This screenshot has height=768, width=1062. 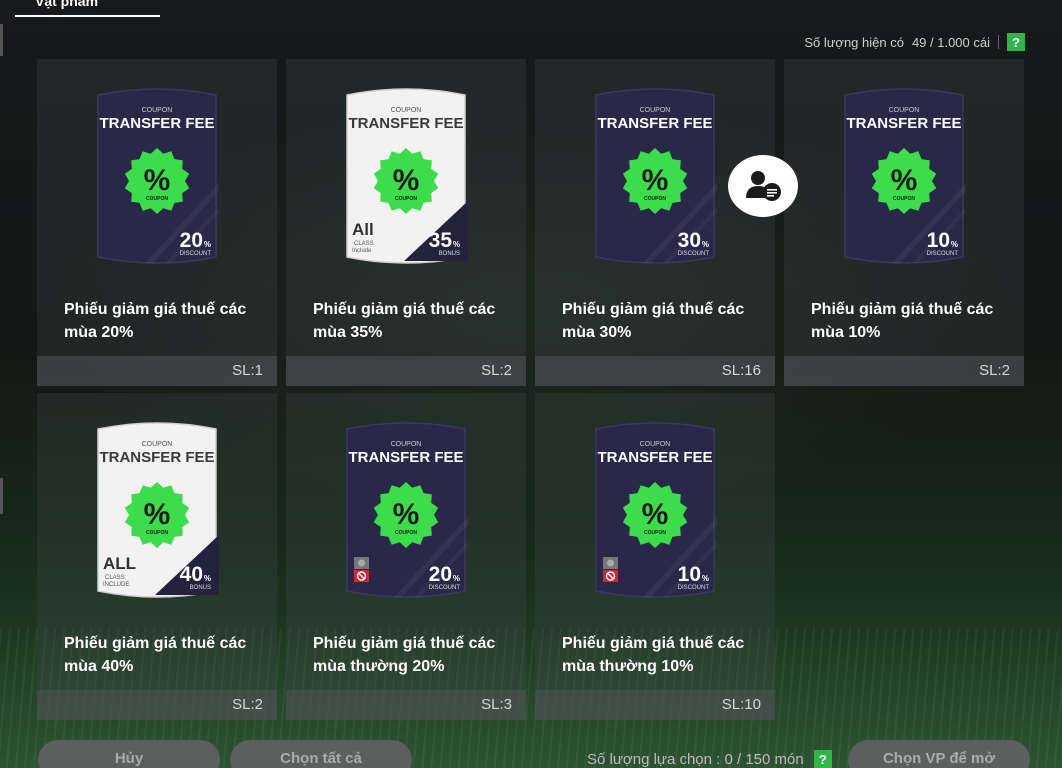 I want to click on item-name: Phiếu giảm giá thuế các mùa thường 20%, so click(x=404, y=655).